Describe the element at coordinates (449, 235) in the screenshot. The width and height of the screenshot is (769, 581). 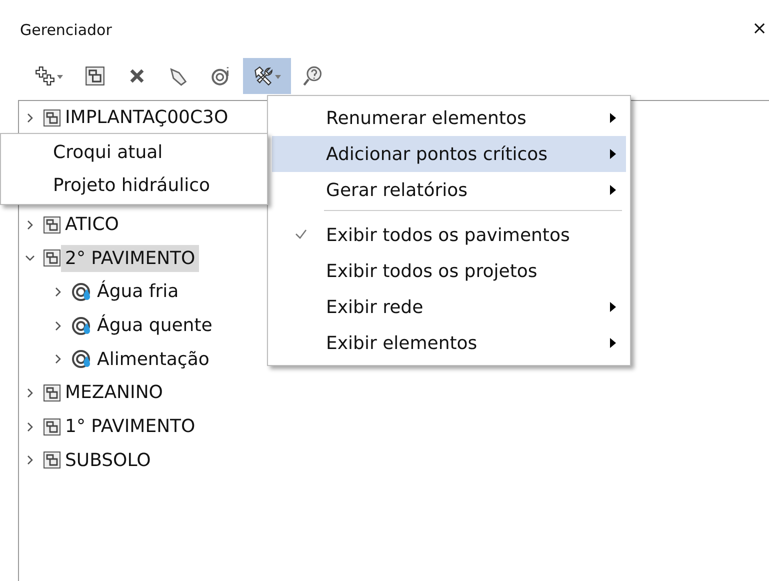
I see `menu-item: Exibir todos os pavimentos` at that location.